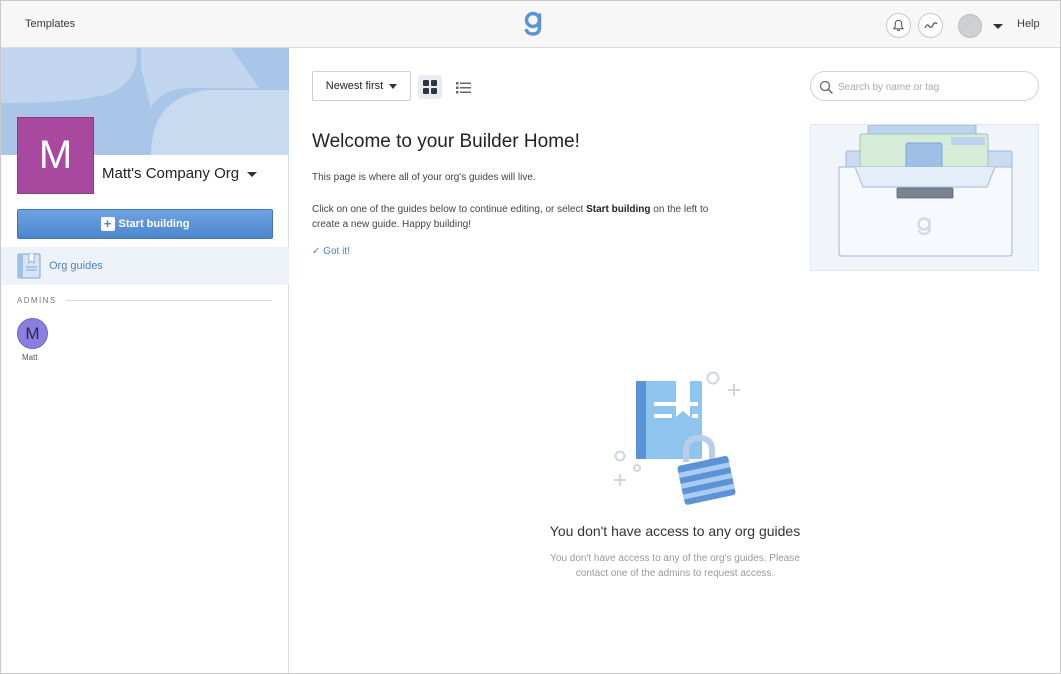  I want to click on folder-illustration, so click(925, 187).